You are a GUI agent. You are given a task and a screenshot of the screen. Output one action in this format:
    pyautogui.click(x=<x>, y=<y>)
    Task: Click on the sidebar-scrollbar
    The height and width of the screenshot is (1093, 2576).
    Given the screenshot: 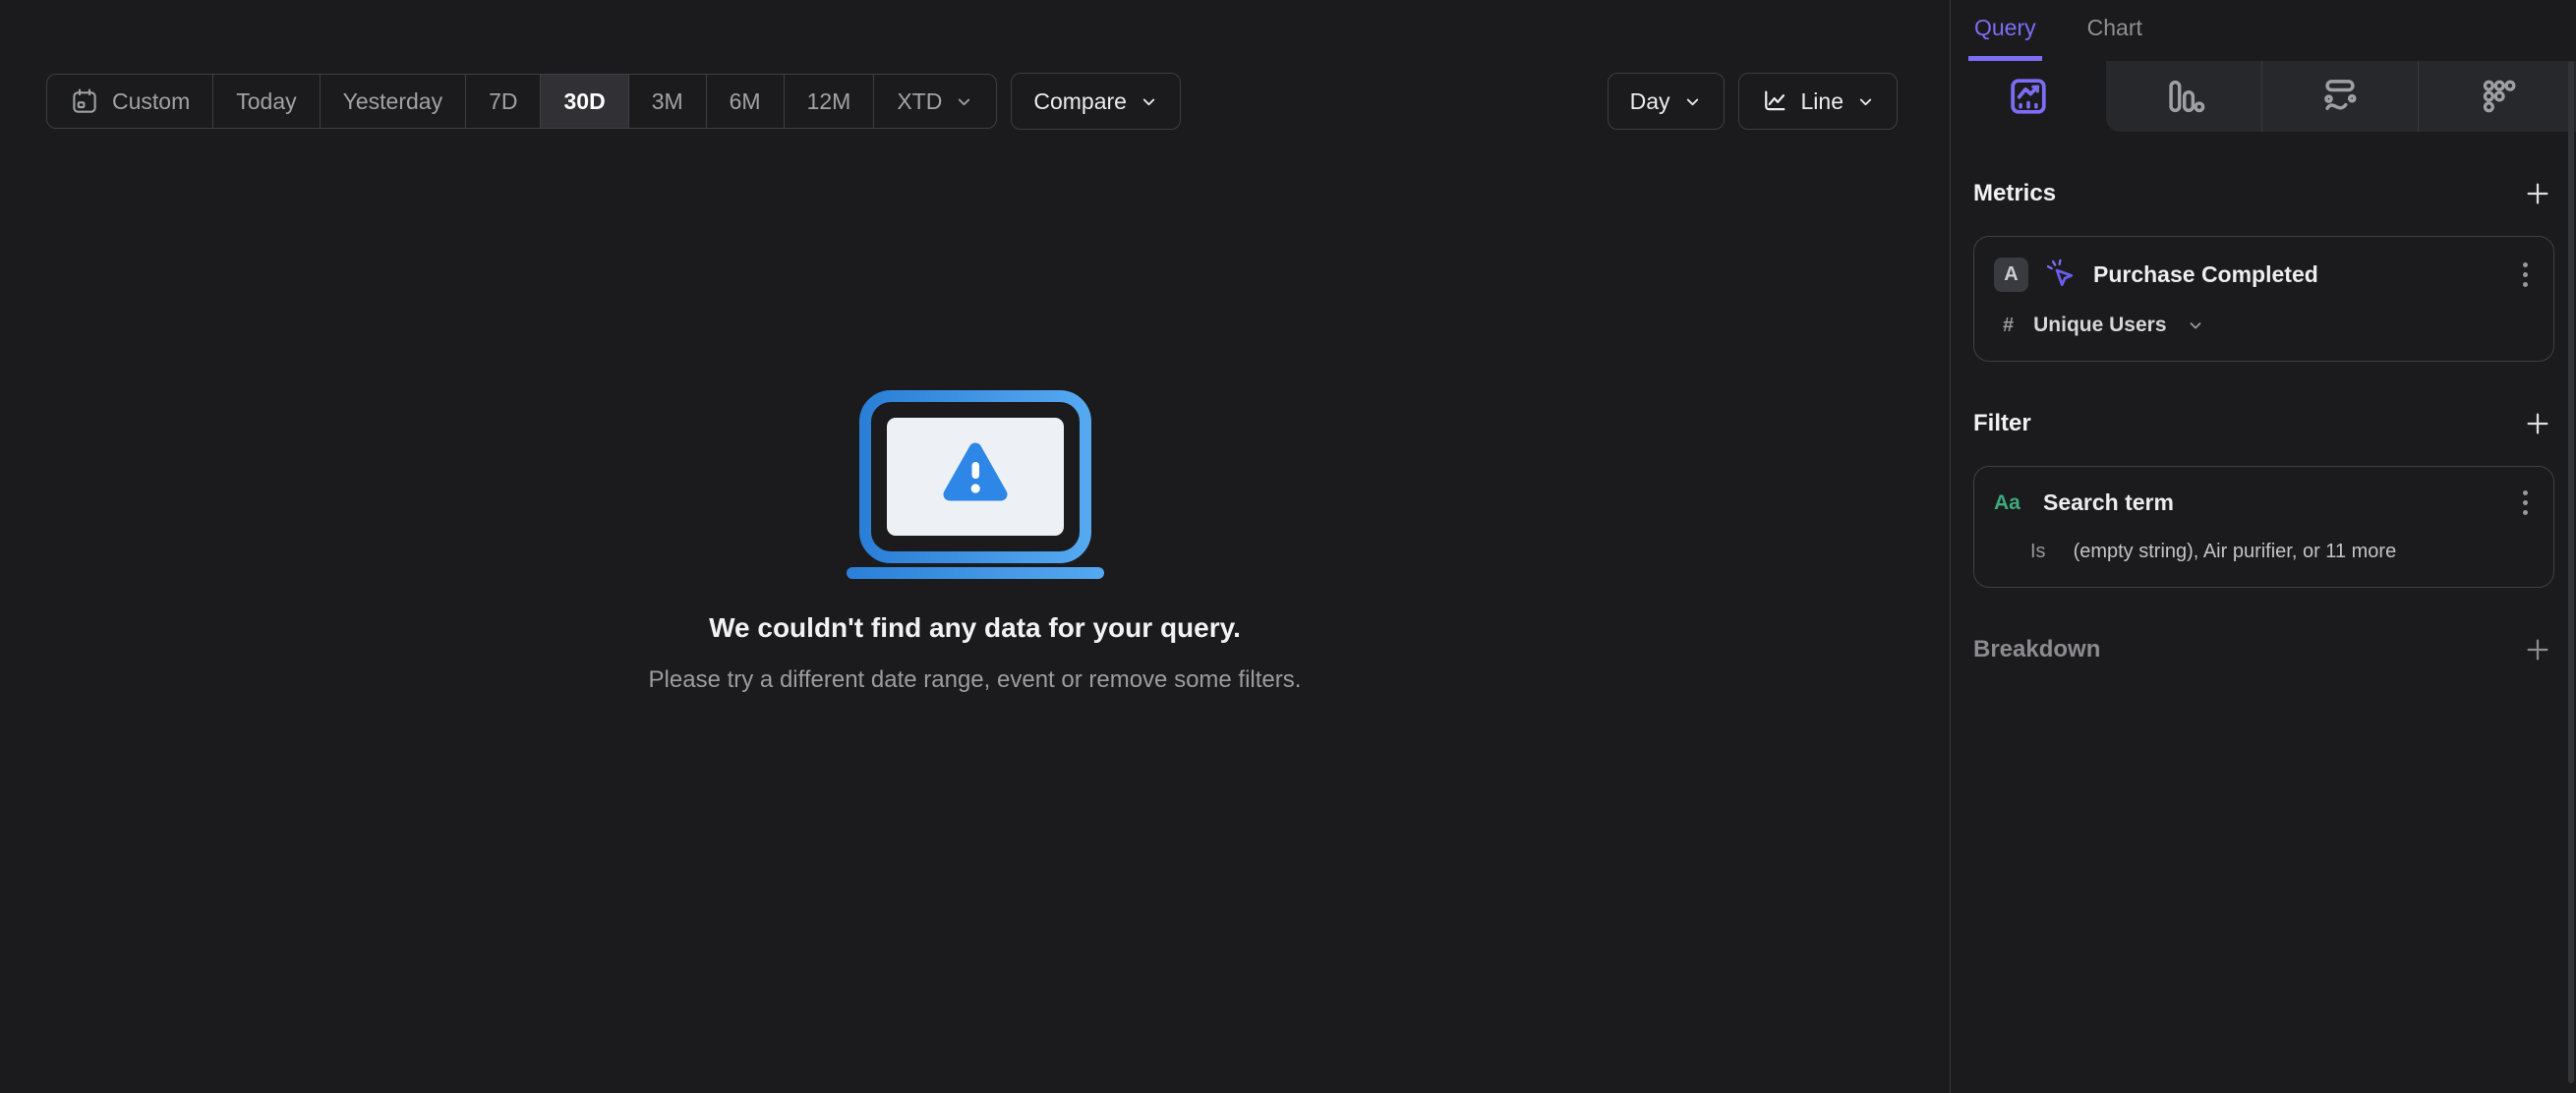 What is the action you would take?
    pyautogui.click(x=2571, y=572)
    